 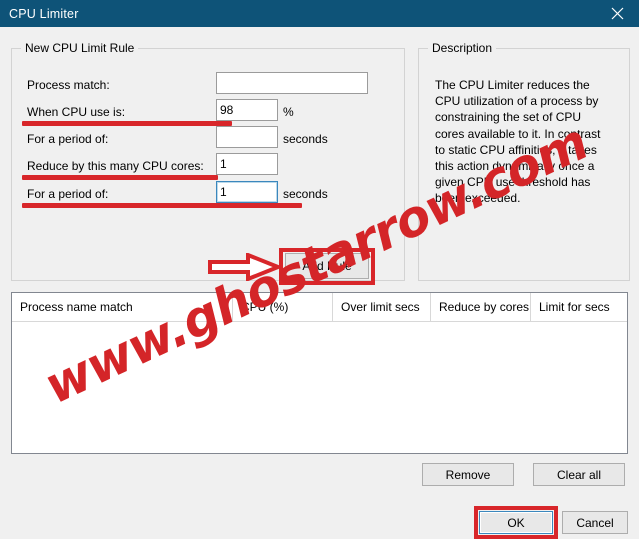 I want to click on add-rule-button: Add Rule, so click(x=327, y=266).